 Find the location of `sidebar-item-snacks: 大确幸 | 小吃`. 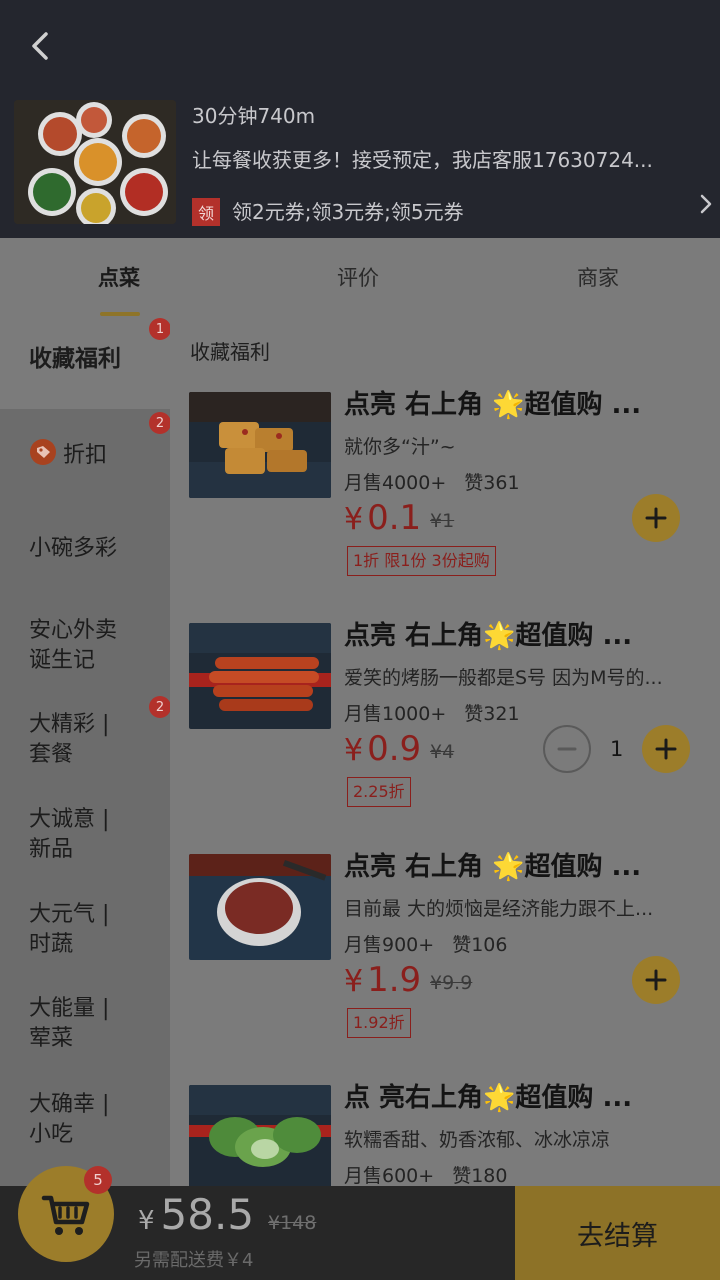

sidebar-item-snacks: 大确幸 | 小吃 is located at coordinates (85, 1120).